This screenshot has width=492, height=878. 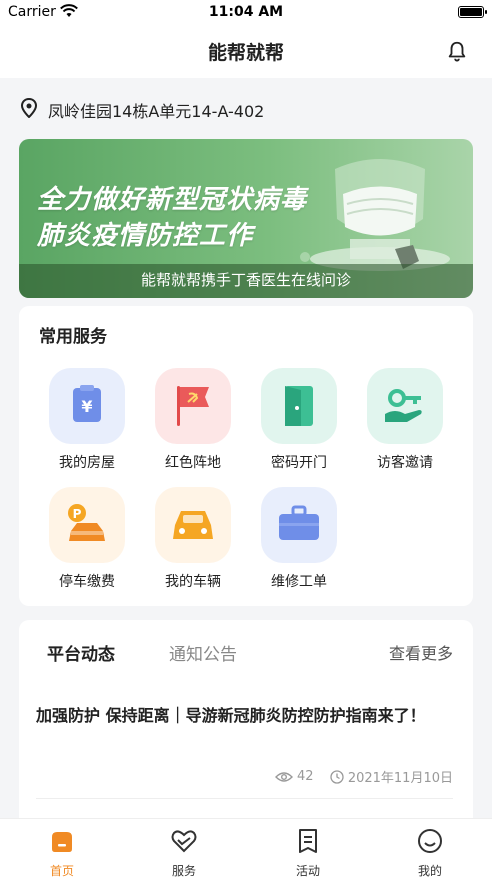 I want to click on status-bar: Carrier 11:04 AM, so click(x=246, y=13).